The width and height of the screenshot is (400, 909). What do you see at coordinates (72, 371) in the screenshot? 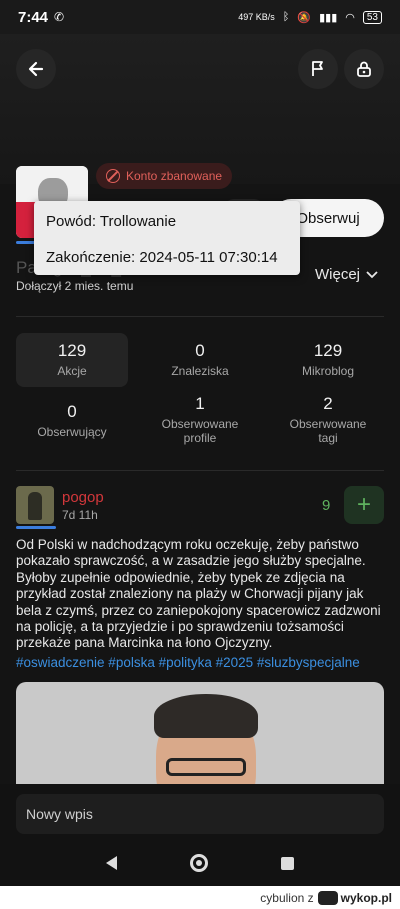
I see `stat-label: Akcje` at bounding box center [72, 371].